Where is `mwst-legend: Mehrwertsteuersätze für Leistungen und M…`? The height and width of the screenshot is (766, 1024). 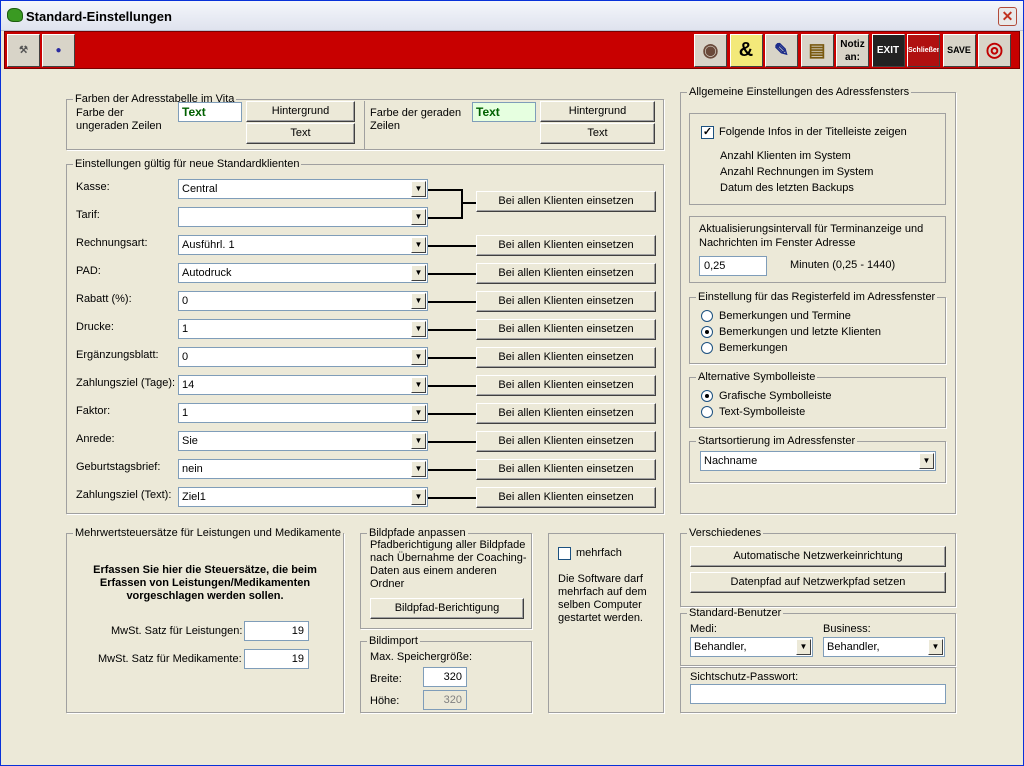
mwst-legend: Mehrwertsteuersätze für Leistungen und M… is located at coordinates (208, 533).